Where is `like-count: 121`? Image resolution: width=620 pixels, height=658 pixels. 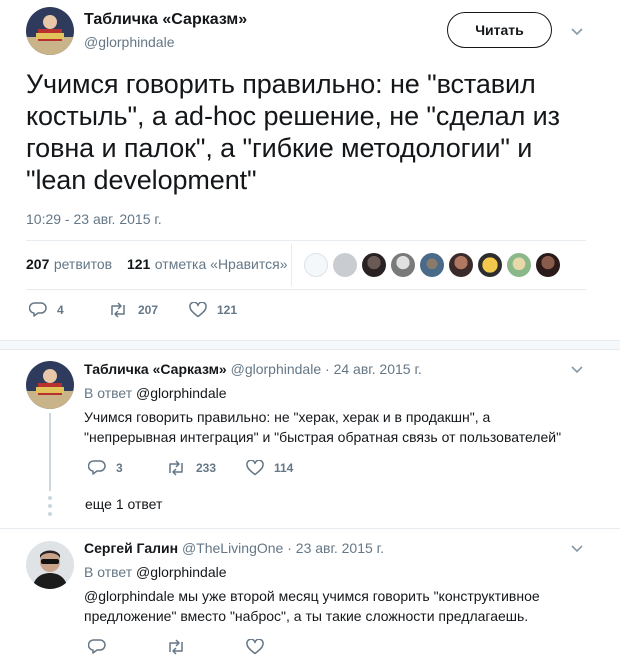 like-count: 121 is located at coordinates (227, 310).